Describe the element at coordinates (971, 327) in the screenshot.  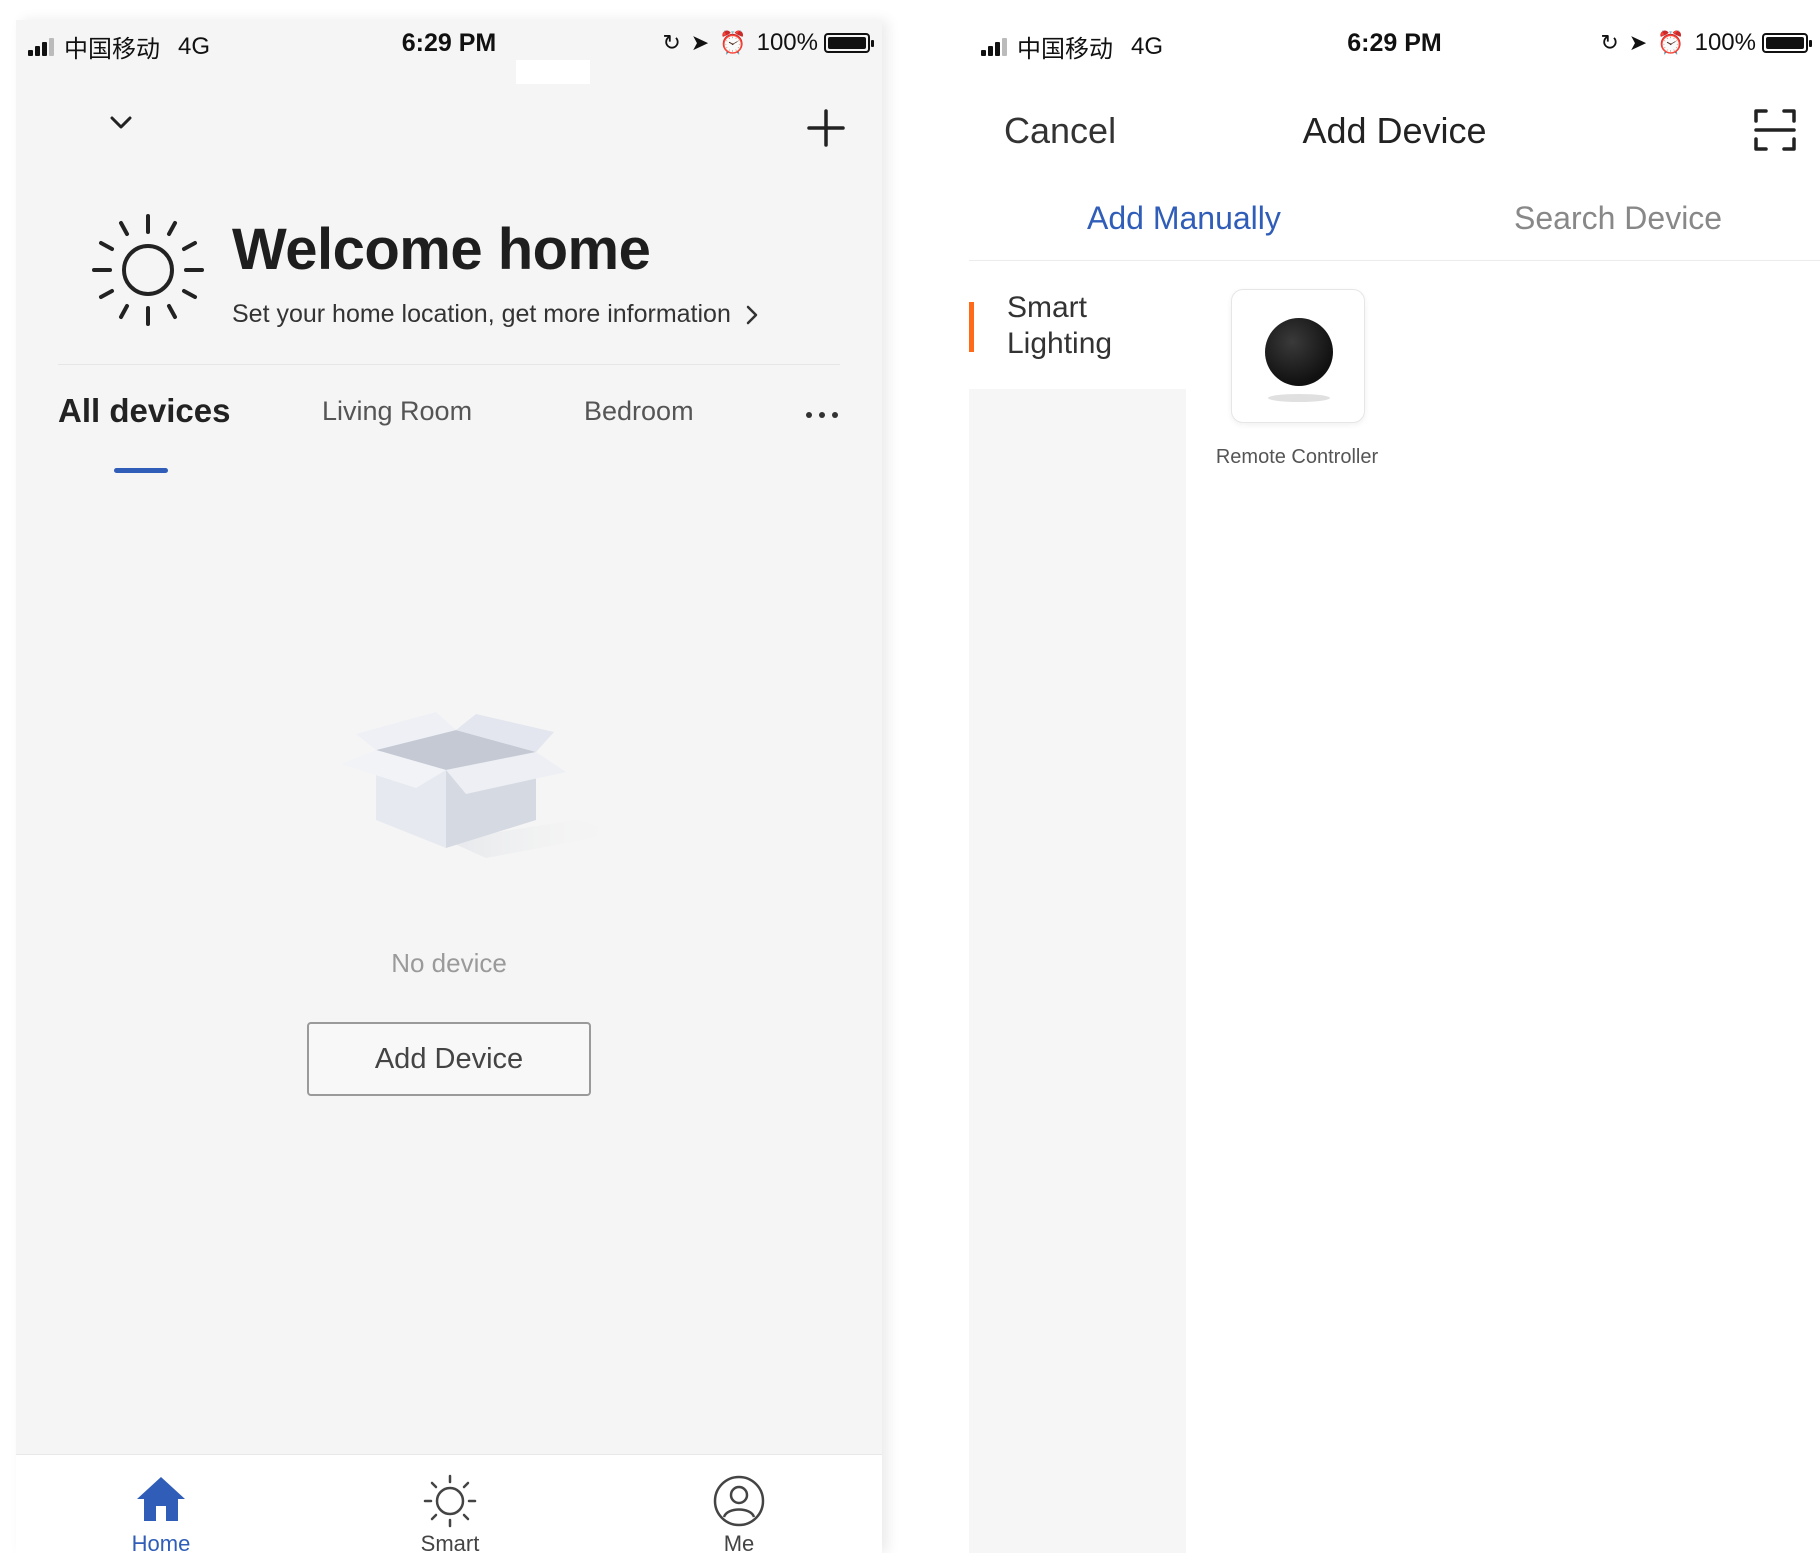
I see `active-category-marker` at that location.